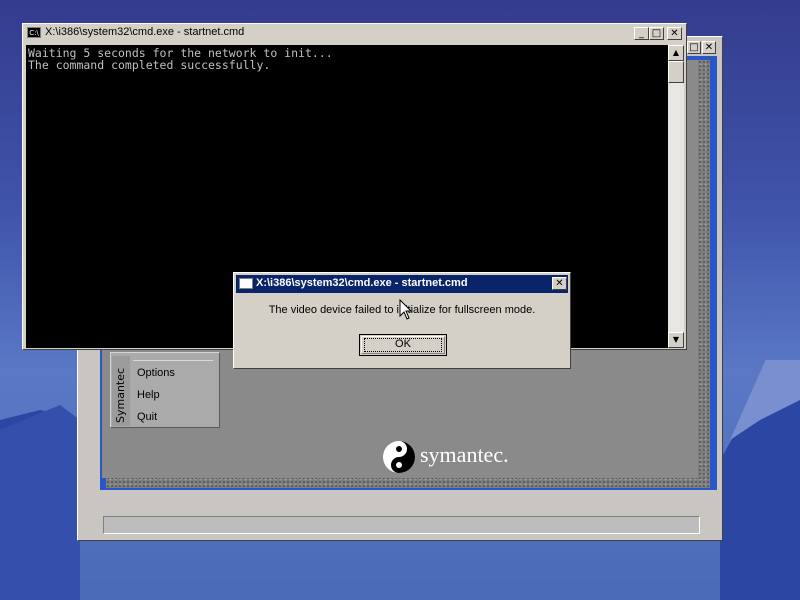 This screenshot has width=800, height=600. What do you see at coordinates (641, 33) in the screenshot?
I see `minimize-button: _` at bounding box center [641, 33].